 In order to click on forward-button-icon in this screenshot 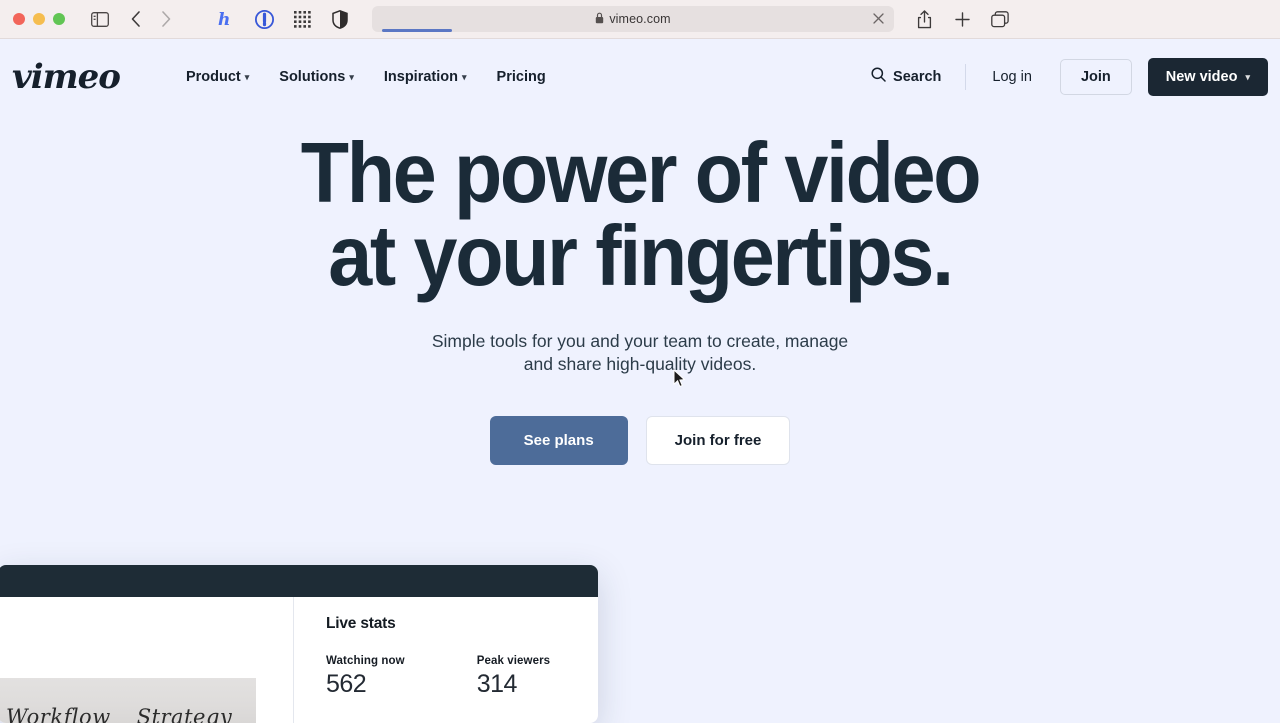, I will do `click(166, 19)`.